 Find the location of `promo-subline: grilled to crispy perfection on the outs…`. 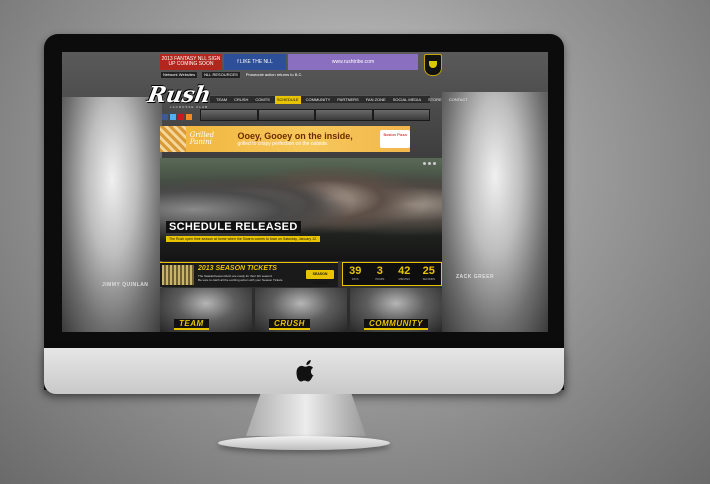

promo-subline: grilled to crispy perfection on the outs… is located at coordinates (283, 143).